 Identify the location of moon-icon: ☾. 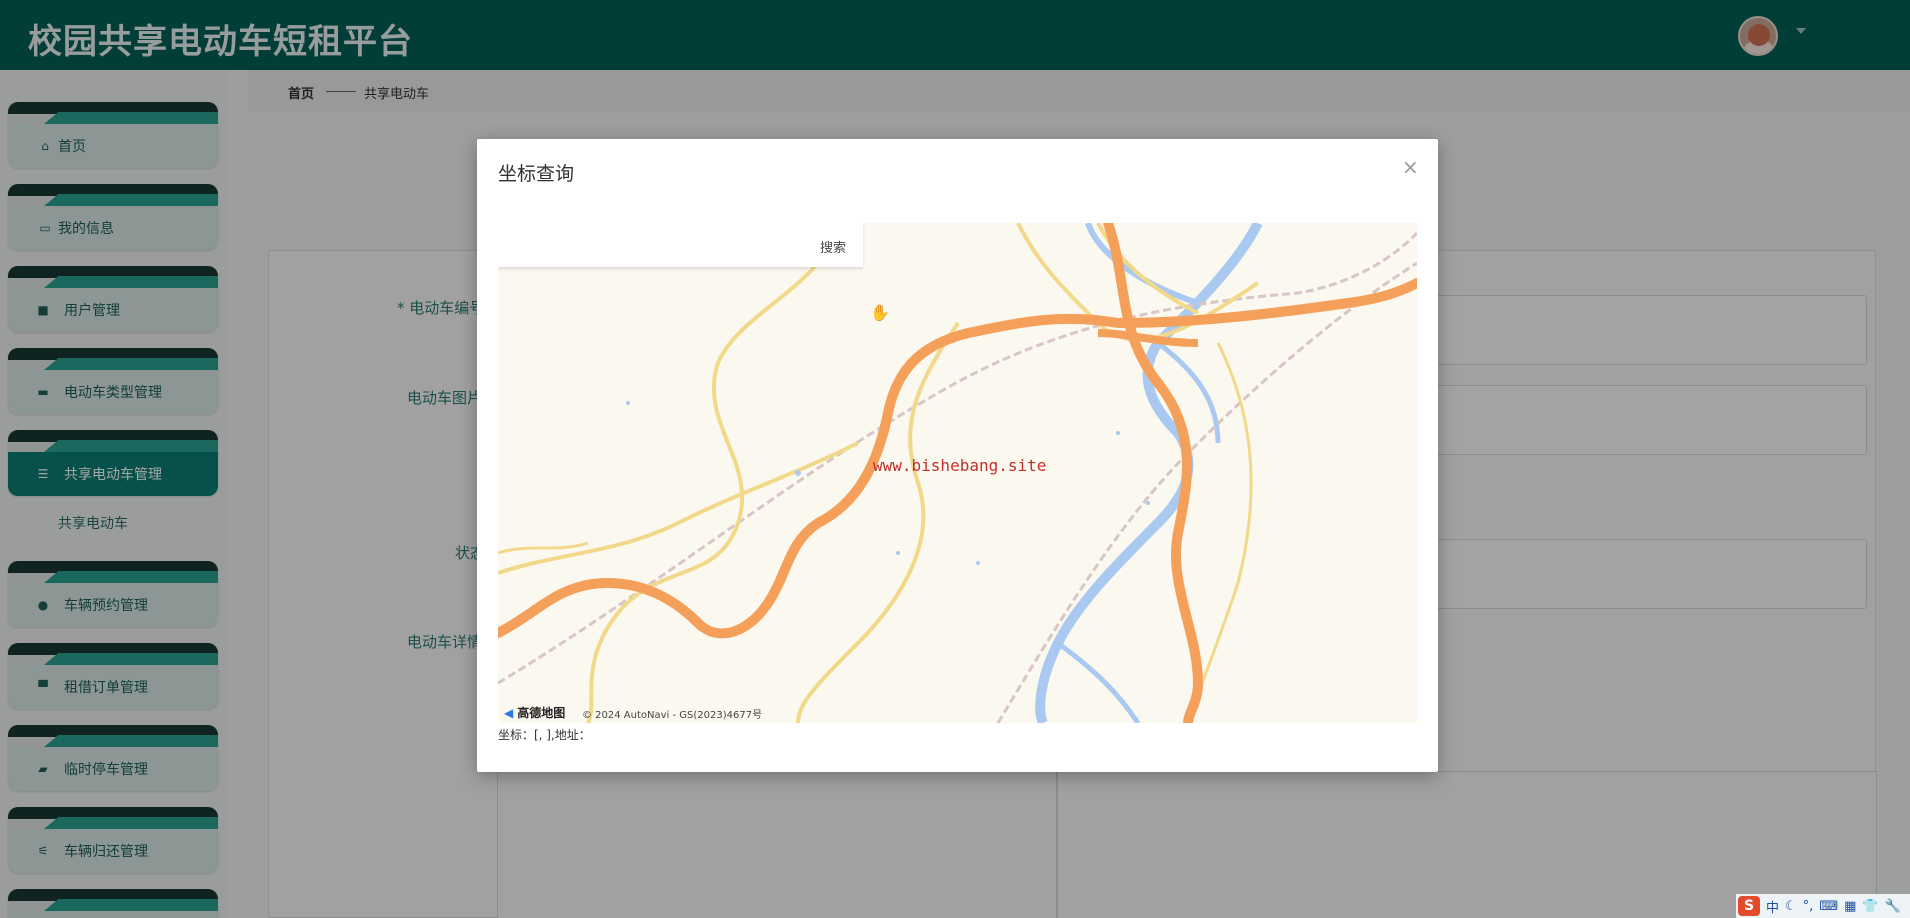
(1791, 906).